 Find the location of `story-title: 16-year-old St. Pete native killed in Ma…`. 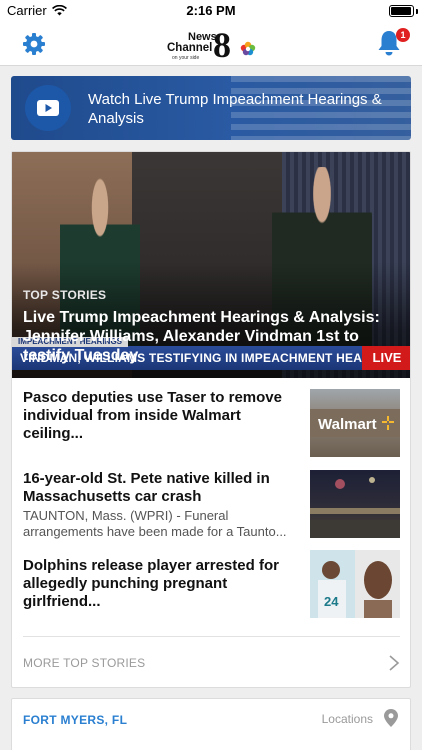

story-title: 16-year-old St. Pete native killed in Ma… is located at coordinates (160, 488).